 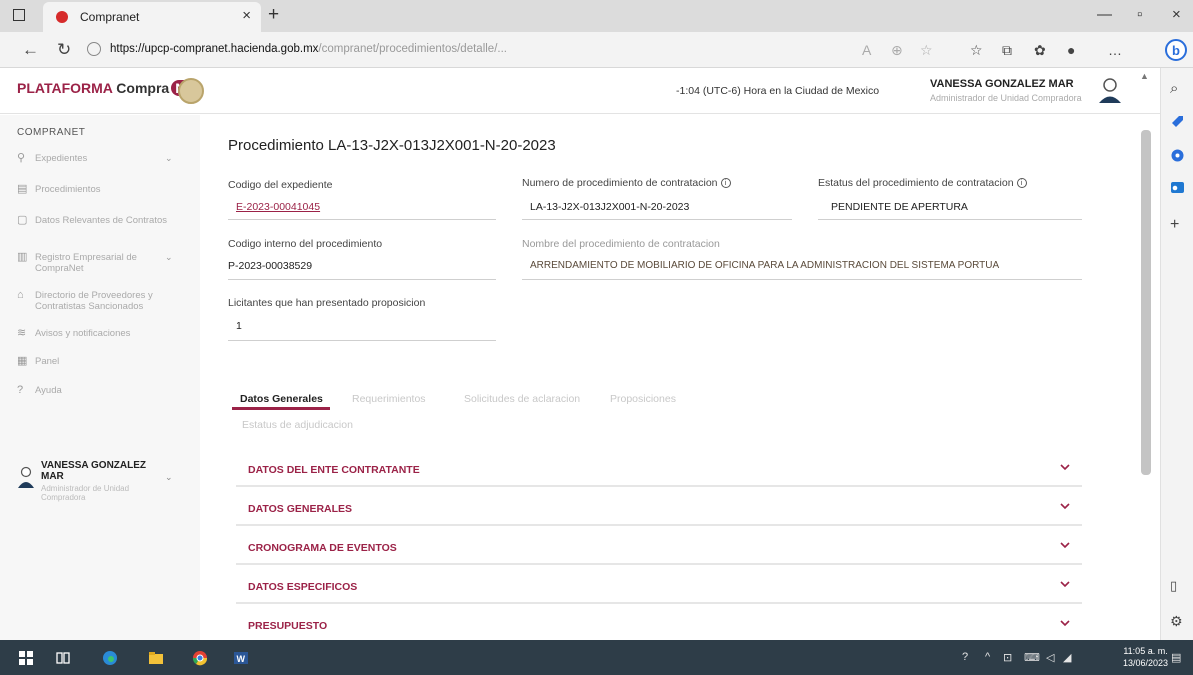 What do you see at coordinates (270, 266) in the screenshot?
I see `interno-value: P-2023-00038529` at bounding box center [270, 266].